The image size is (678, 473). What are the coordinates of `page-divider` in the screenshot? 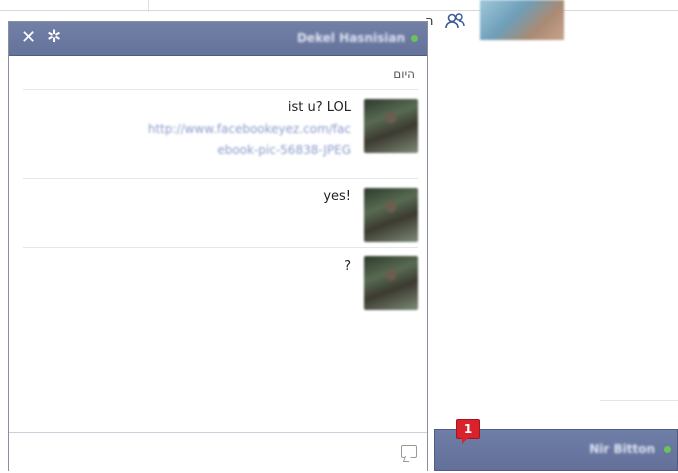 It's located at (148, 6).